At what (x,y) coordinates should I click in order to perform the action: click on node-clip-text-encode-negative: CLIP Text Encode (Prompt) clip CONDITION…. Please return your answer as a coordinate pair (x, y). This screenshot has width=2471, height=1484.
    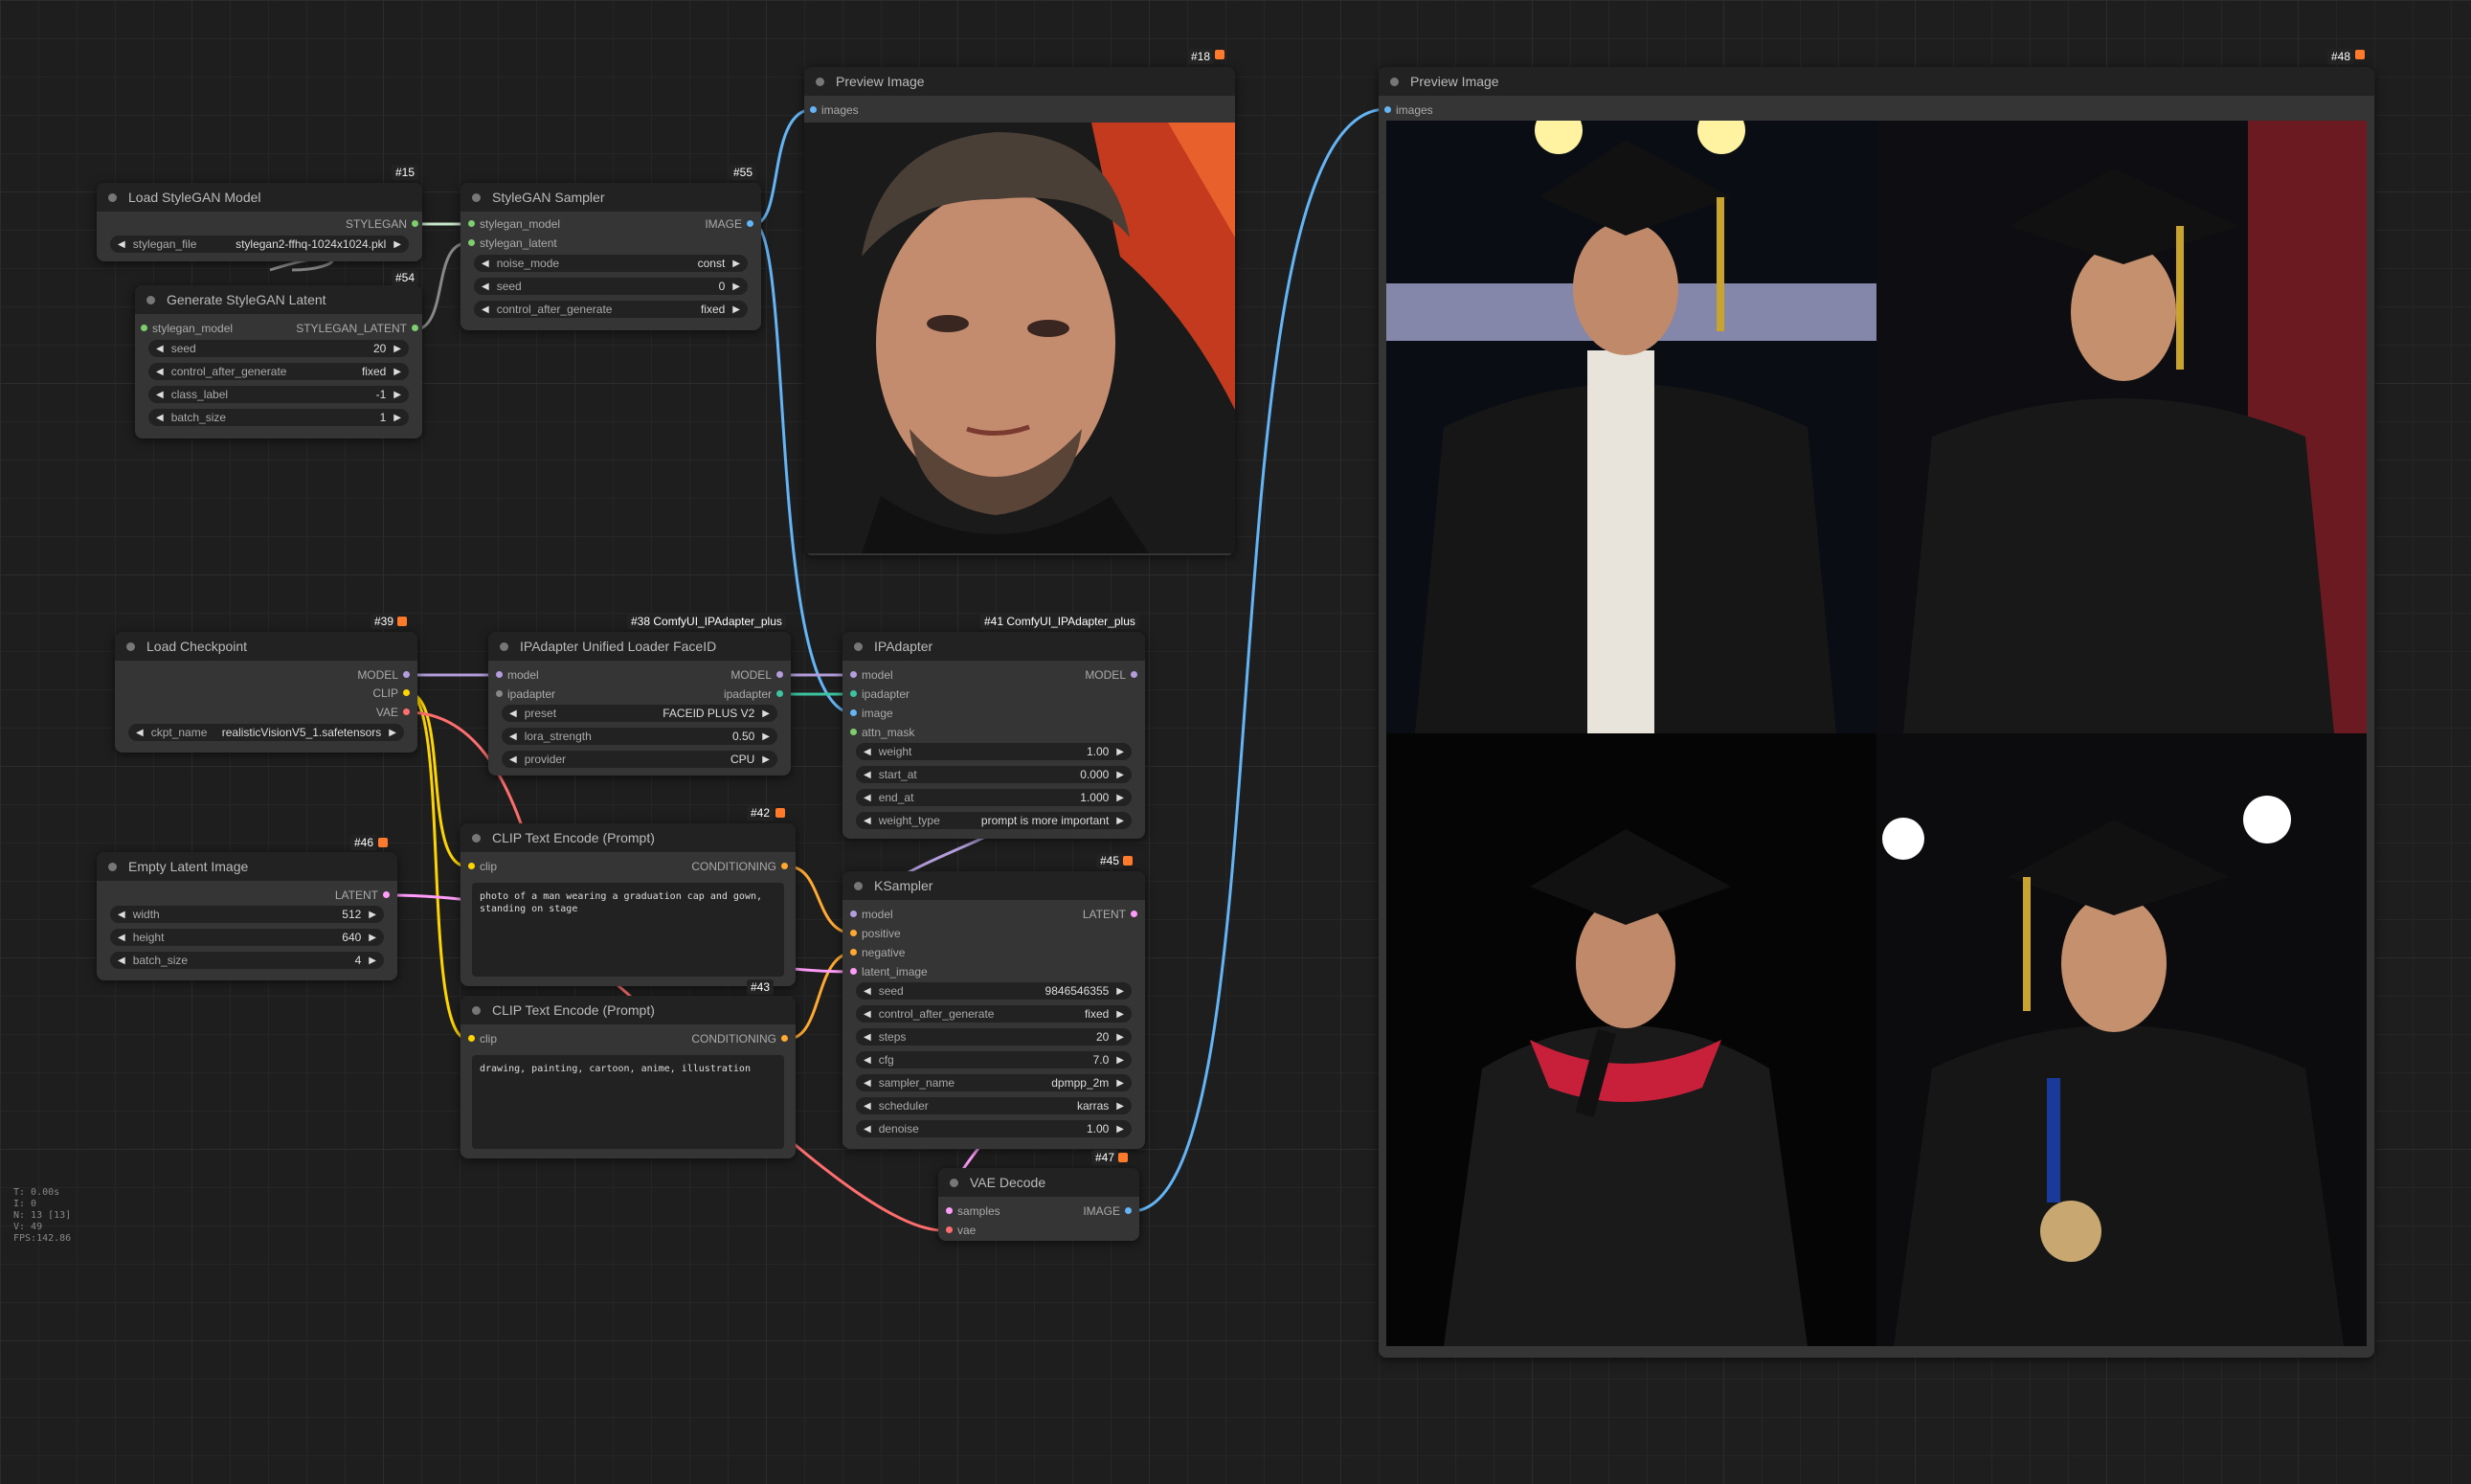
    Looking at the image, I should click on (628, 1077).